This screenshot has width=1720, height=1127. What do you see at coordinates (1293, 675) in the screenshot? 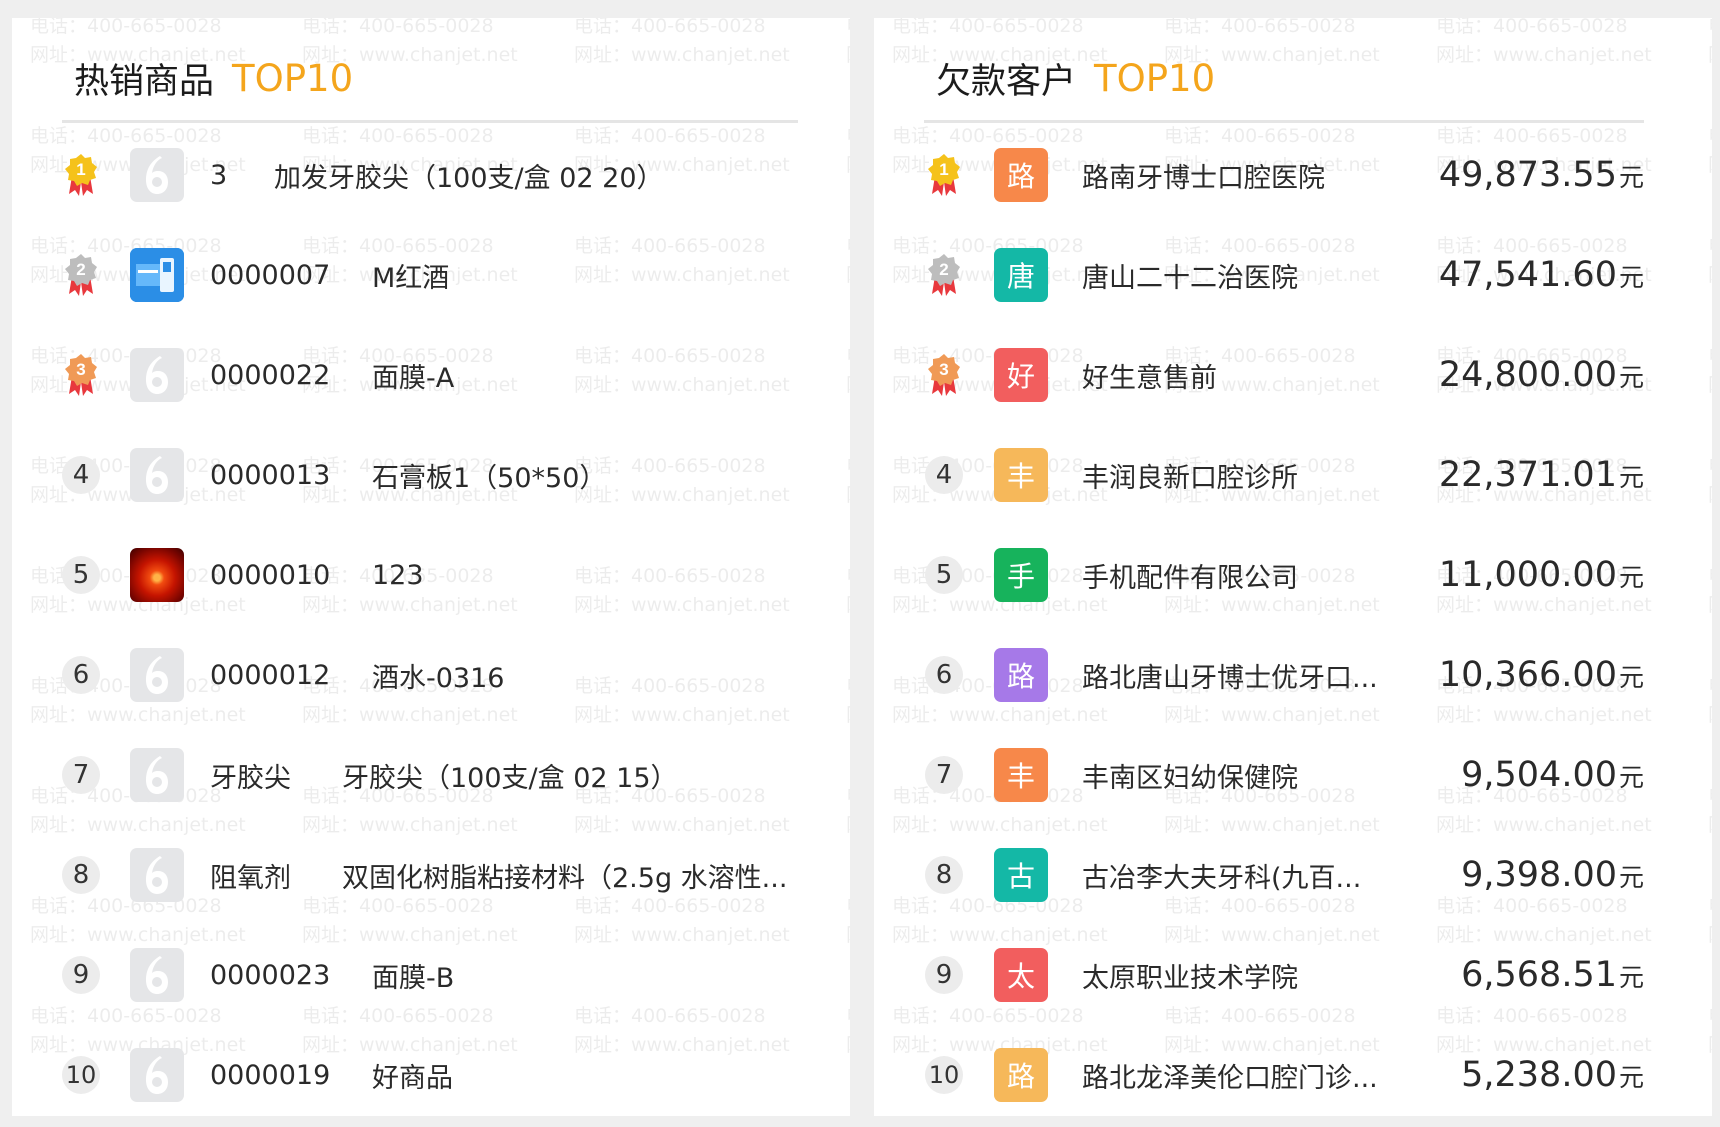
I see `customer-row: 6 路 路北唐山牙博士优牙口... 10,366.00 元` at bounding box center [1293, 675].